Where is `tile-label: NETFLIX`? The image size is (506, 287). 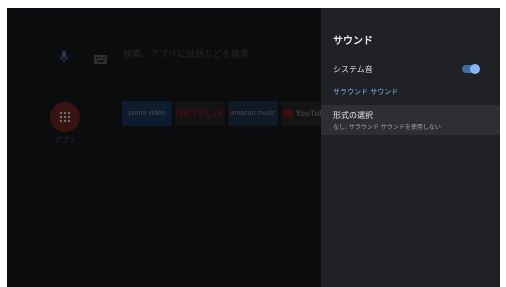 tile-label: NETFLIX is located at coordinates (200, 113).